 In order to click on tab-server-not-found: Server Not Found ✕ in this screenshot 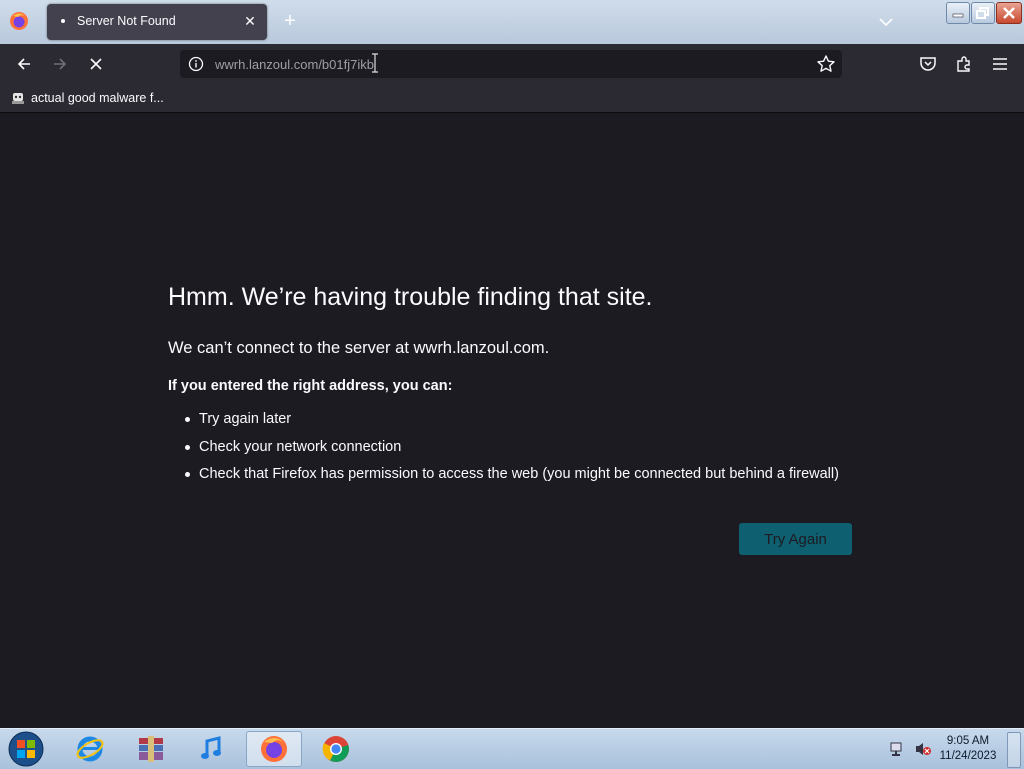, I will do `click(157, 22)`.